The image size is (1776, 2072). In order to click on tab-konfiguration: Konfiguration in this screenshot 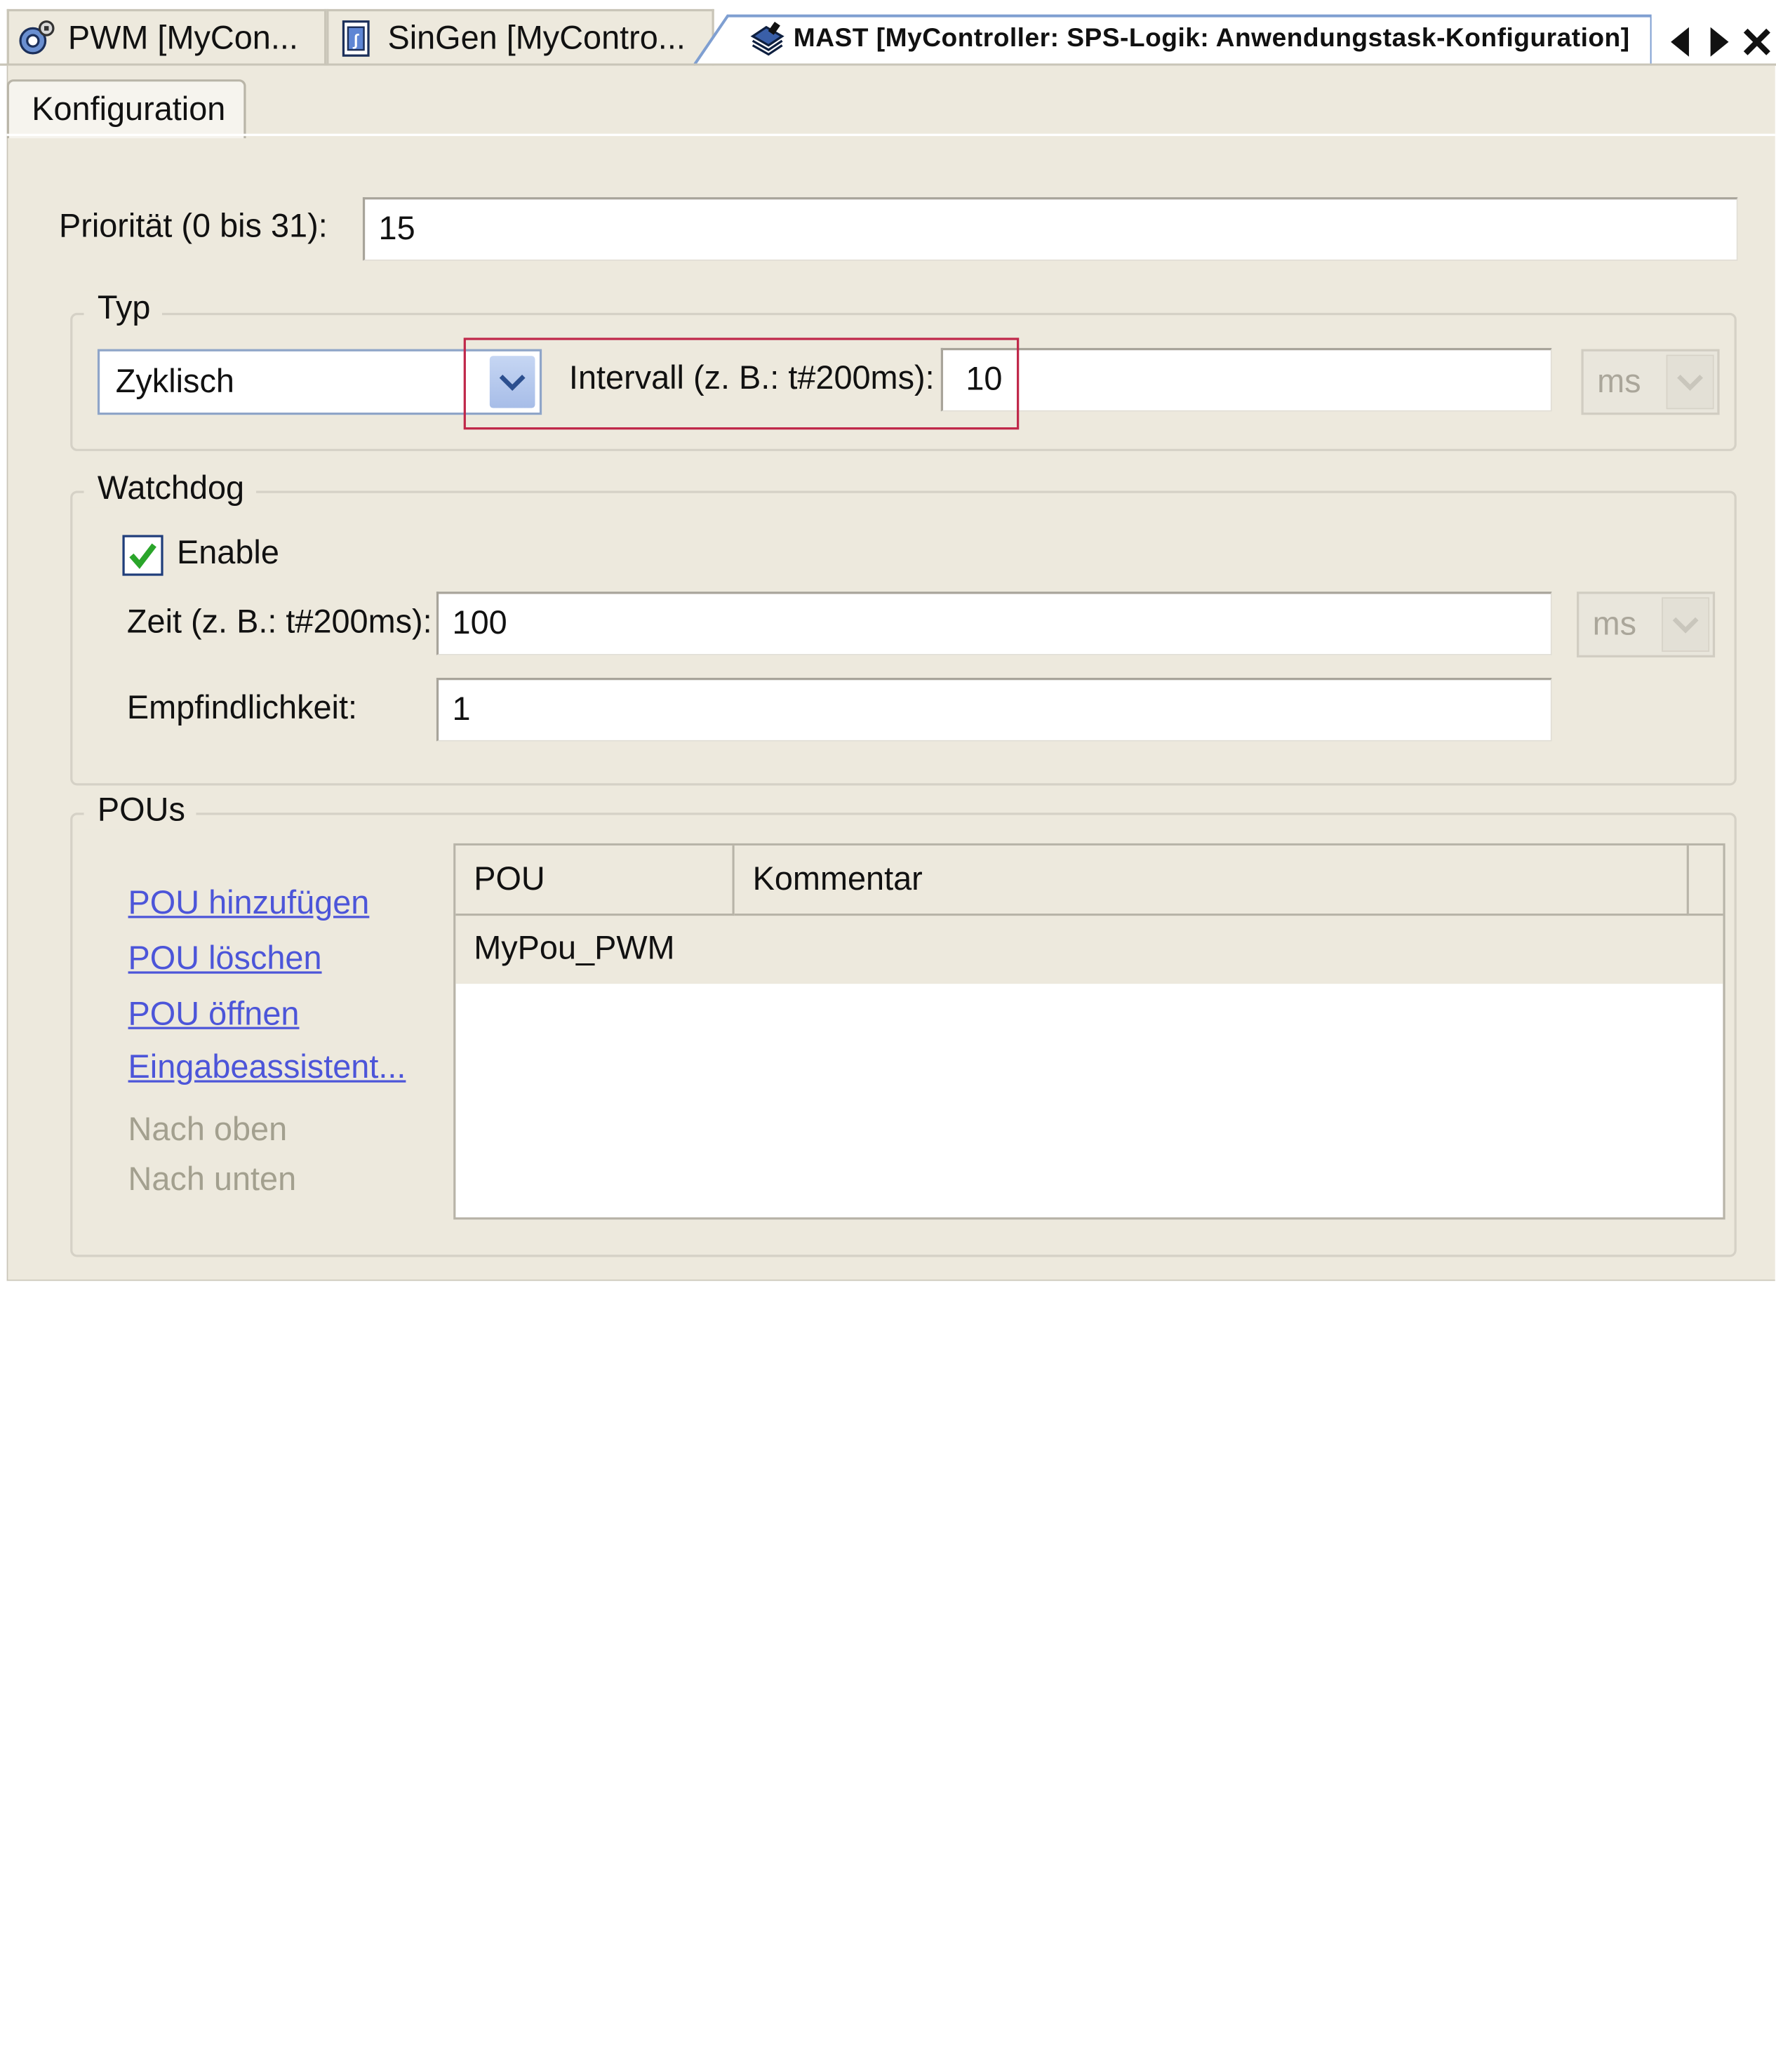, I will do `click(126, 109)`.